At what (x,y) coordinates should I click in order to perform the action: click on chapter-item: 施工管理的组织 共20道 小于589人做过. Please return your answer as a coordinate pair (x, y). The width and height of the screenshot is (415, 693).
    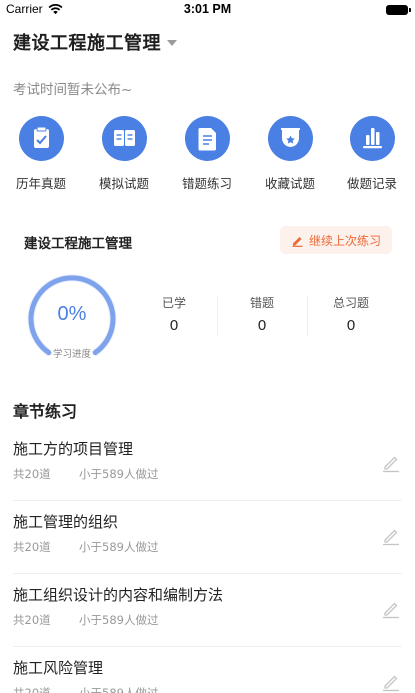
    Looking at the image, I should click on (207, 537).